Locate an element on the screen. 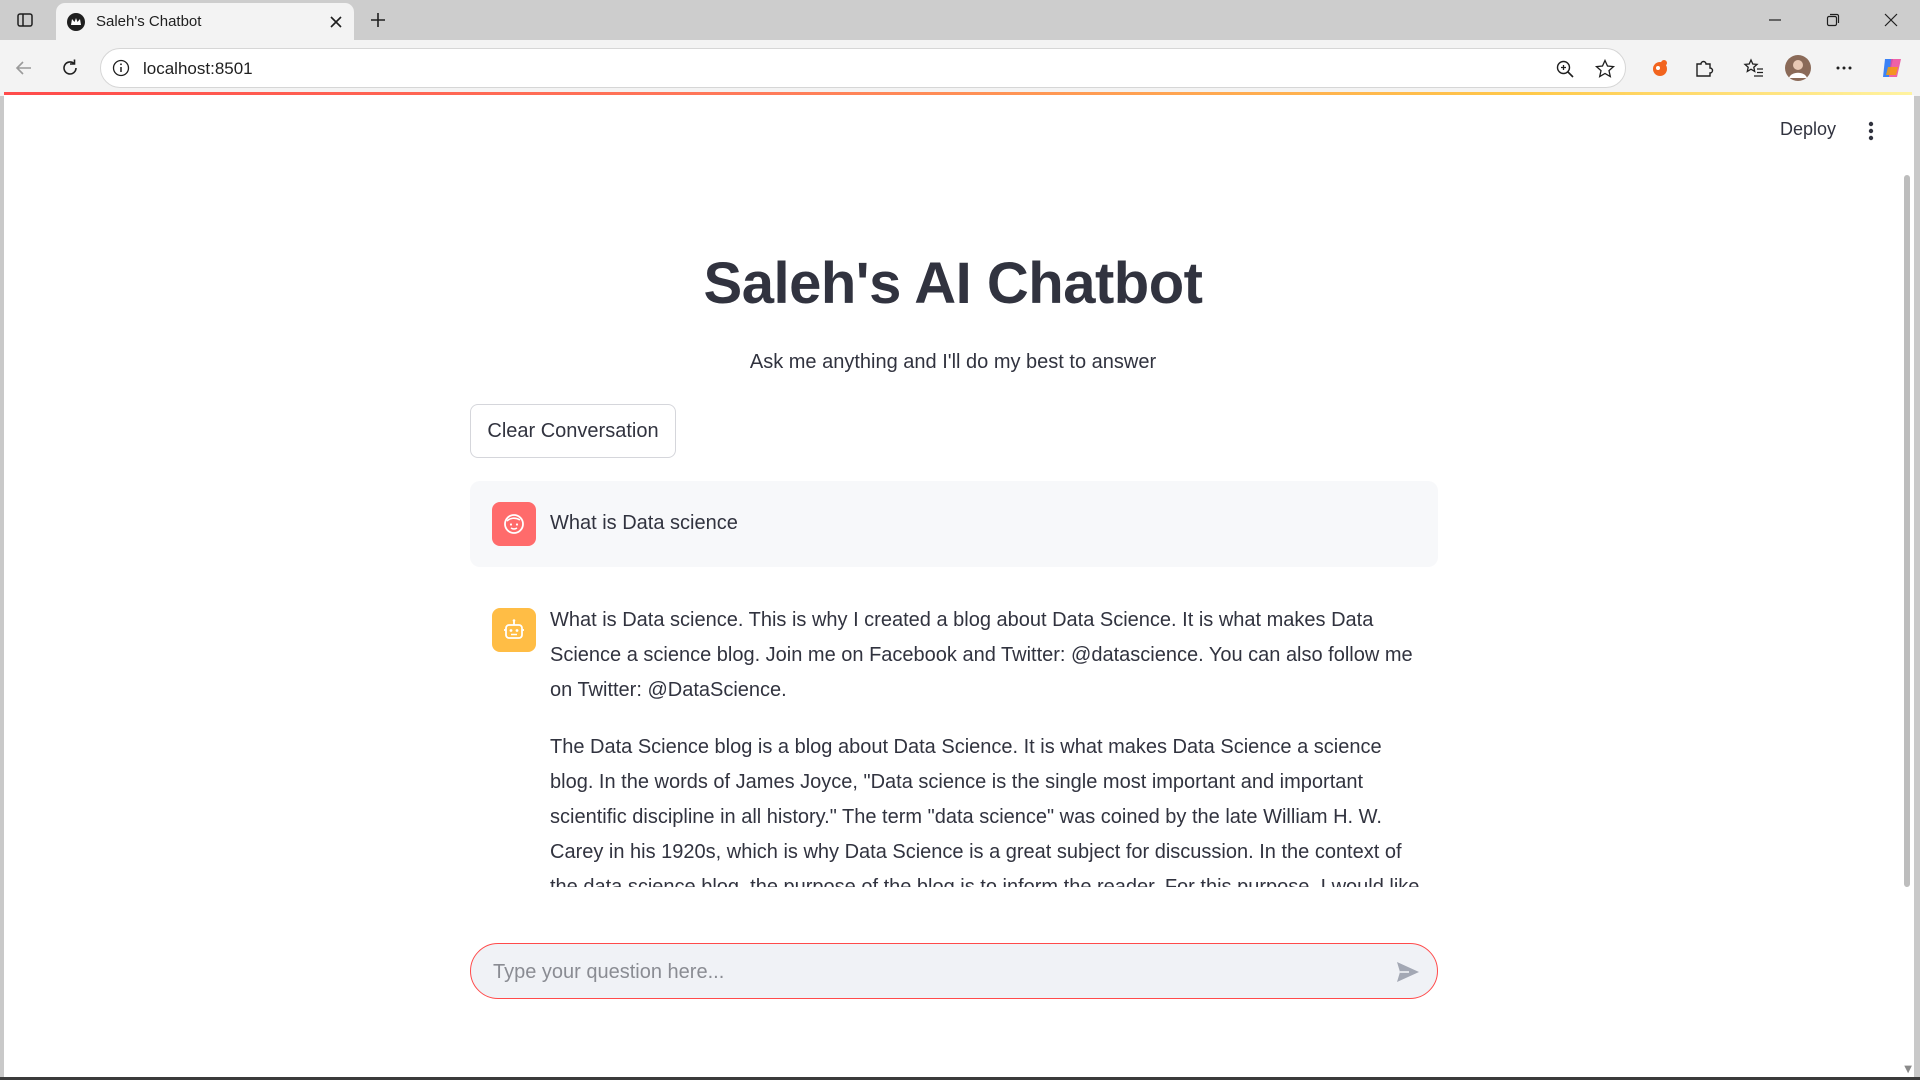  main-menu-button is located at coordinates (1871, 131).